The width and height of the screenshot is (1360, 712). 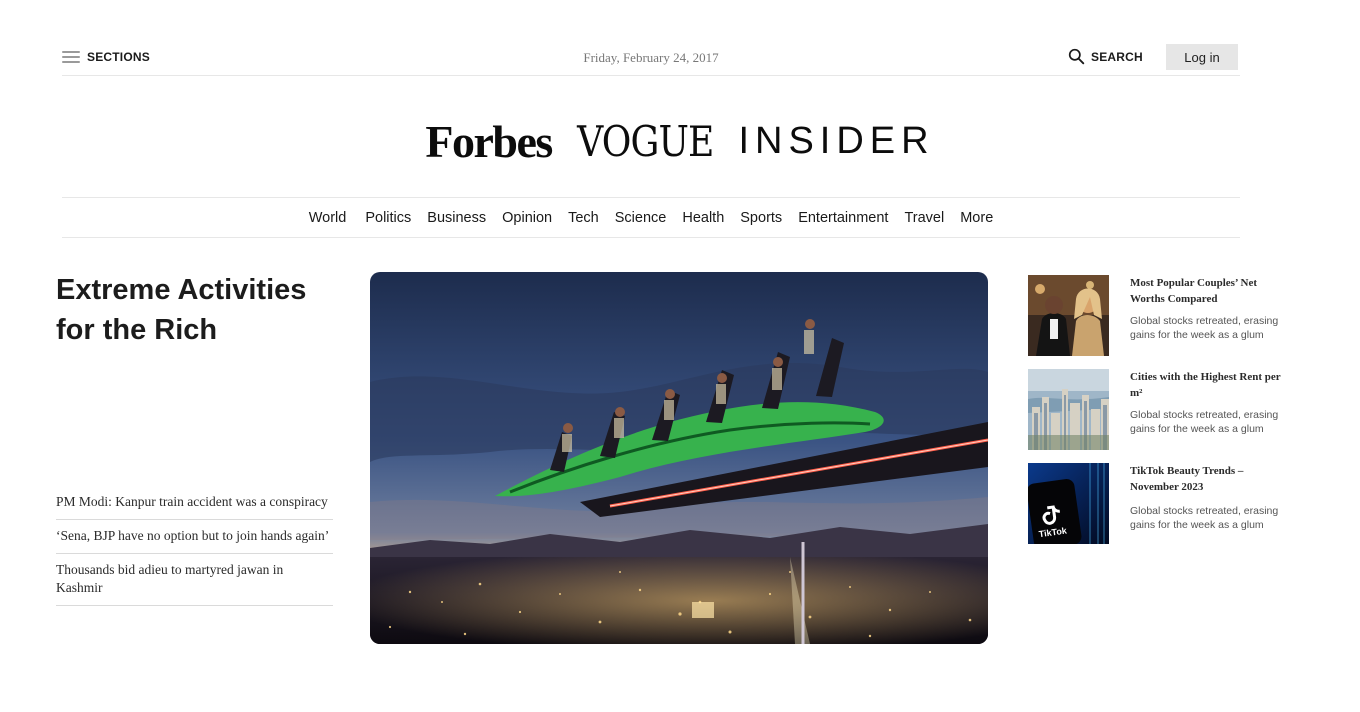 I want to click on search-icon, so click(x=1076, y=56).